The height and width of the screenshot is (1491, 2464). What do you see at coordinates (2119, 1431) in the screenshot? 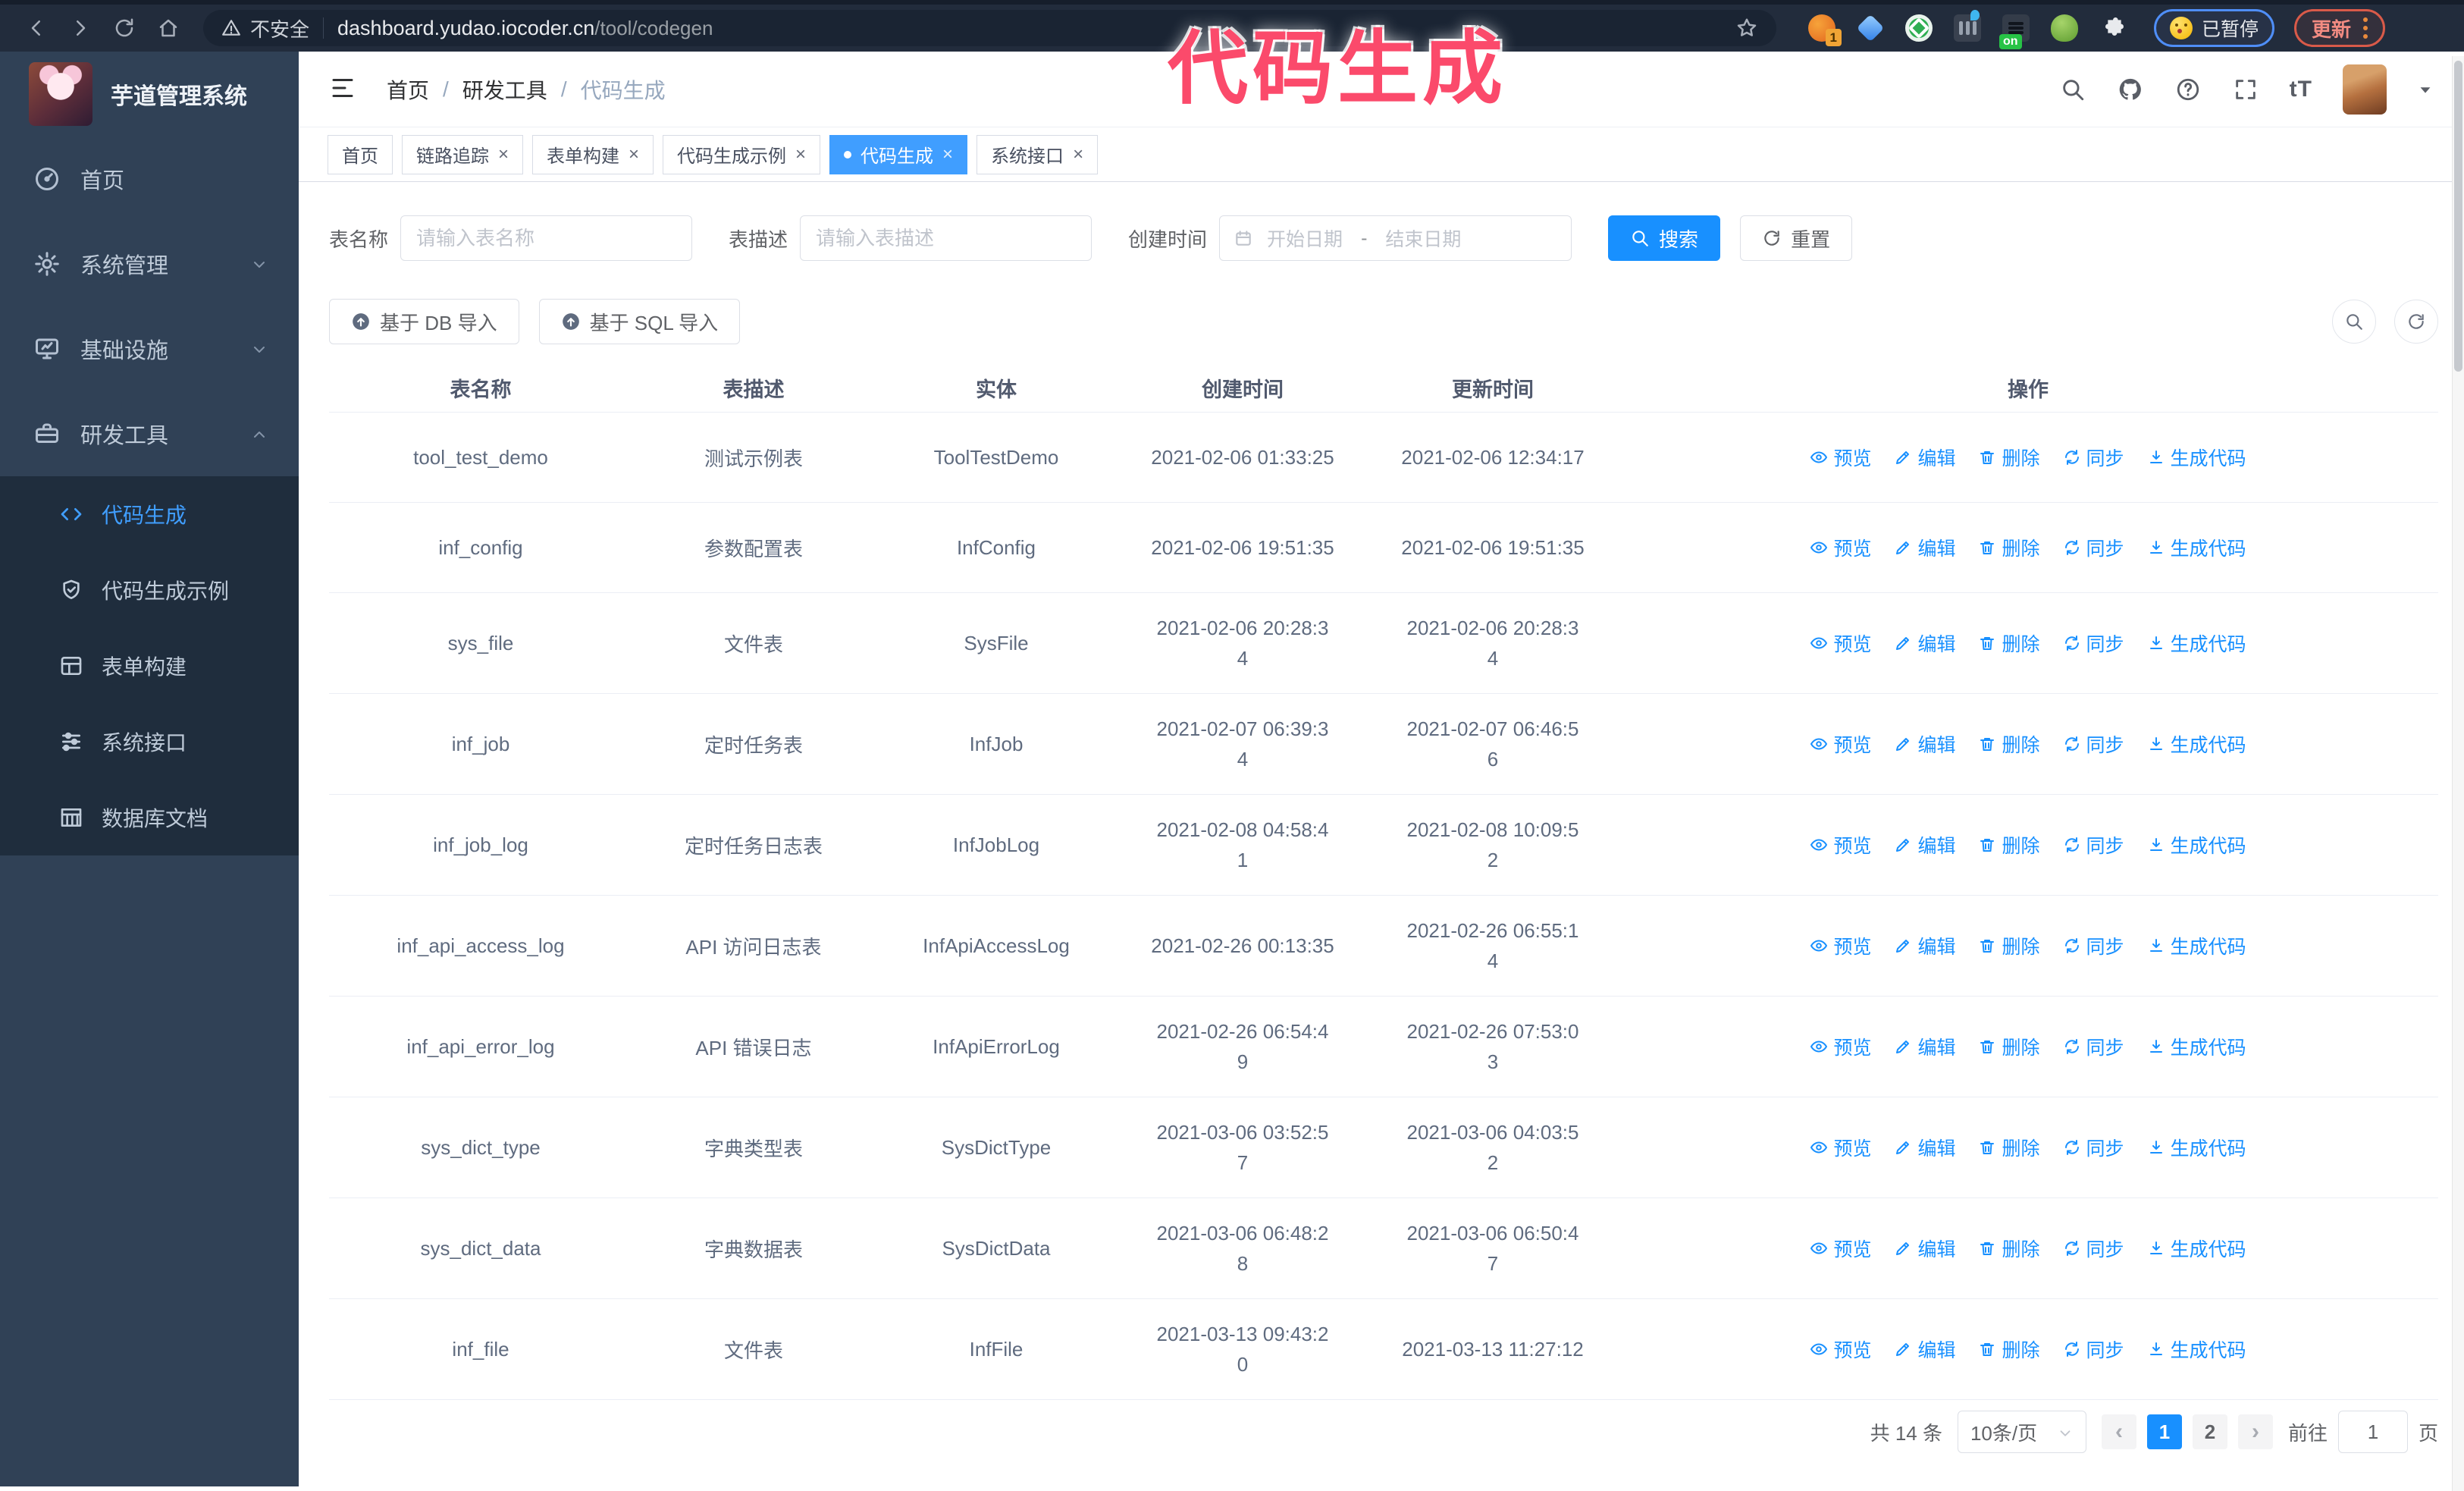
I see `prev-page-button: ‹` at bounding box center [2119, 1431].